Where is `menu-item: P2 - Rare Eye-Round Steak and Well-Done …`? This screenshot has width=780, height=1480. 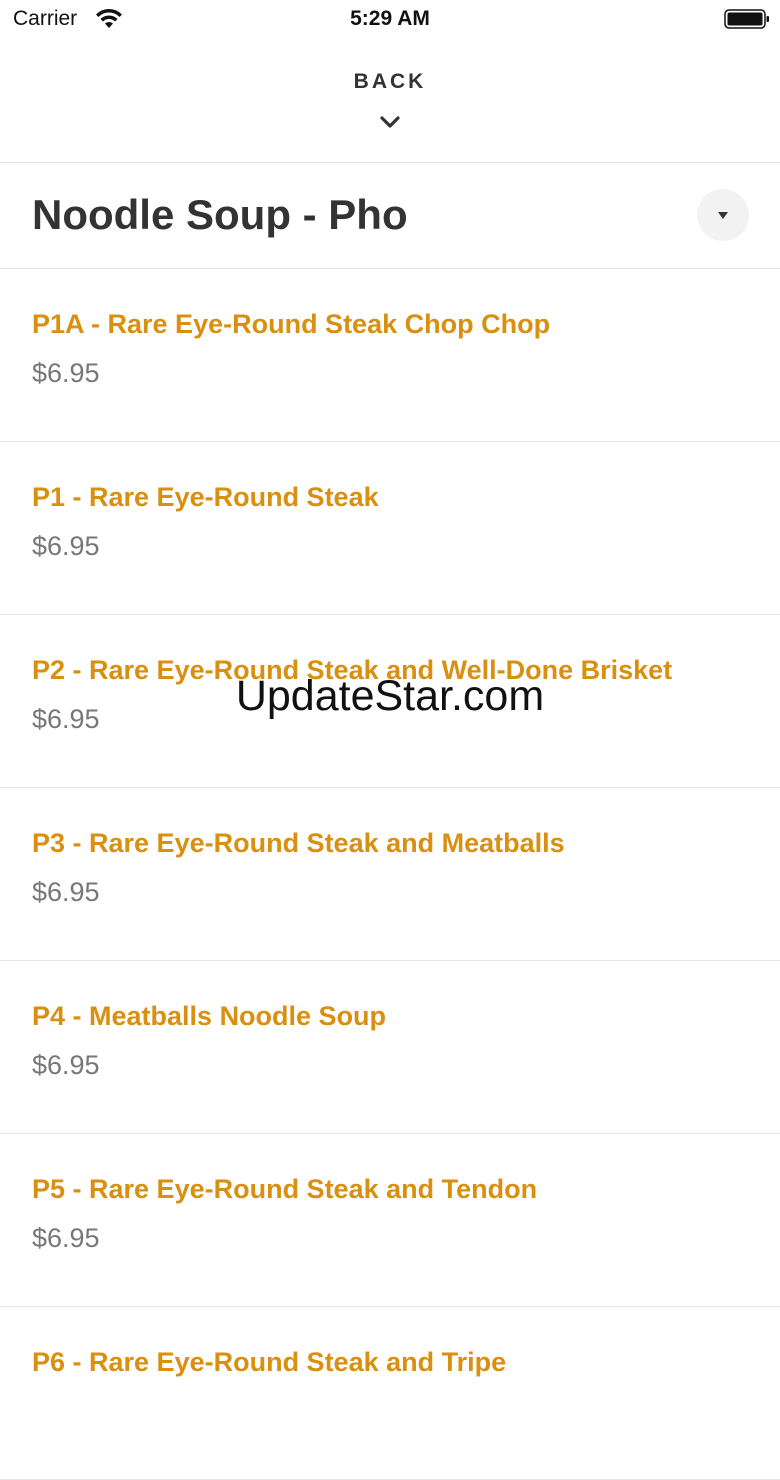 menu-item: P2 - Rare Eye-Round Steak and Well-Done … is located at coordinates (390, 701).